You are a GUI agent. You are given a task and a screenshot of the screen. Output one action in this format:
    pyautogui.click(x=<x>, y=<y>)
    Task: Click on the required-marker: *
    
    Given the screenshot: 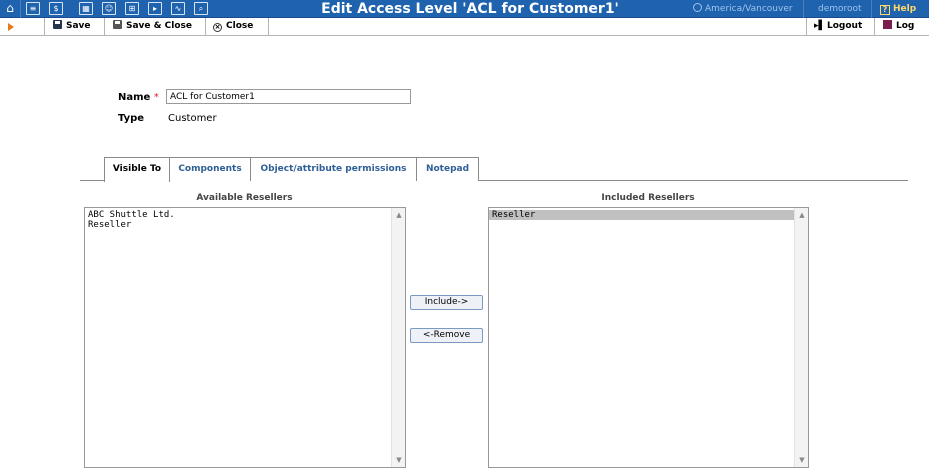 What is the action you would take?
    pyautogui.click(x=156, y=97)
    